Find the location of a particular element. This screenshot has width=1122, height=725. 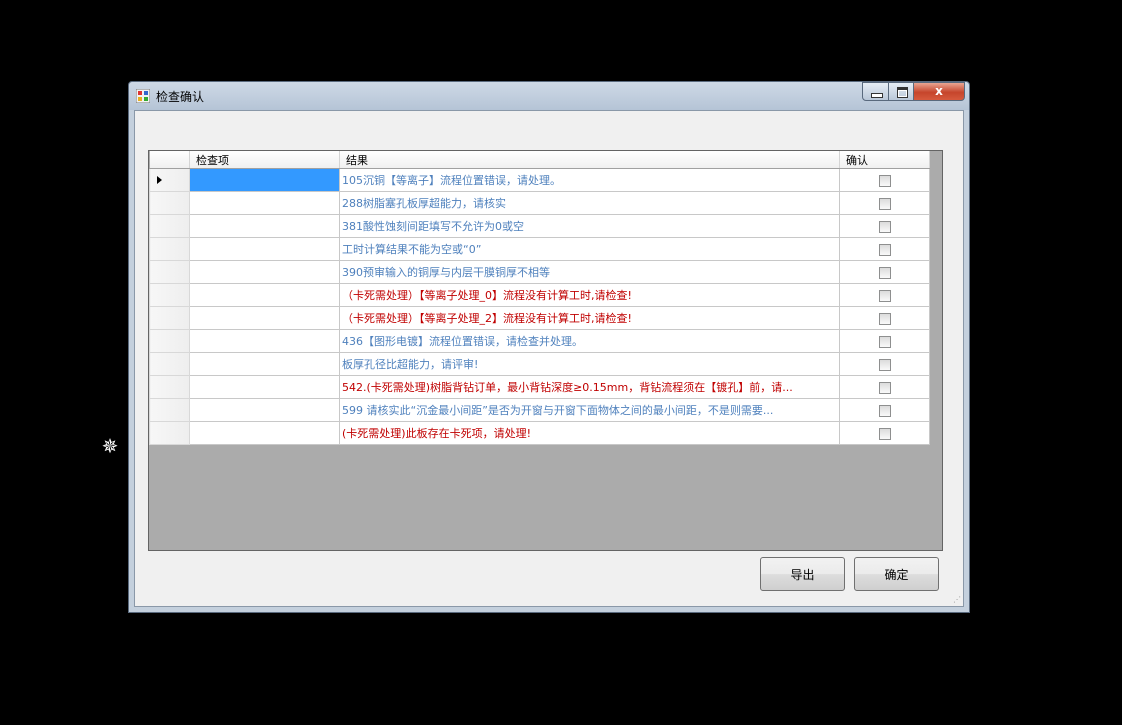

header-row: 检查项 结果 确认 is located at coordinates (539, 160).